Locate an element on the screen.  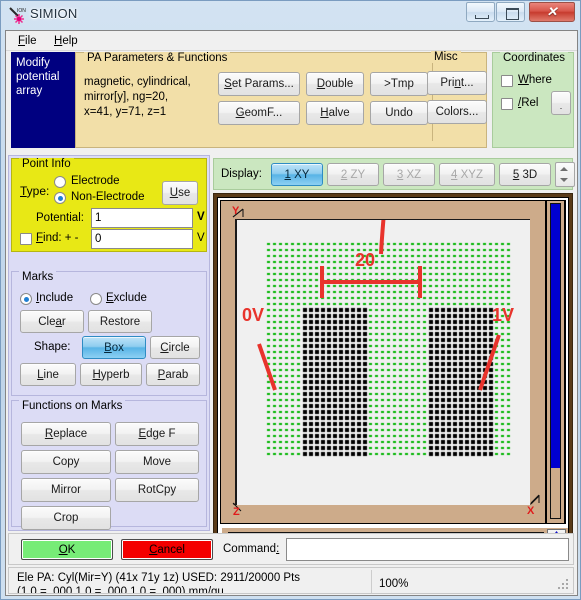
vscroll-track is located at coordinates (555, 361).